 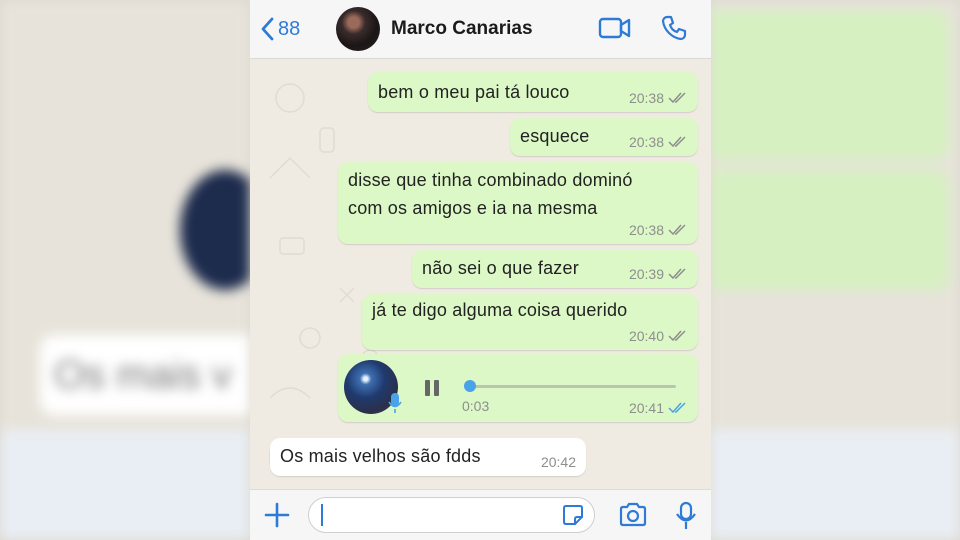 What do you see at coordinates (573, 515) in the screenshot?
I see `sticker-icon` at bounding box center [573, 515].